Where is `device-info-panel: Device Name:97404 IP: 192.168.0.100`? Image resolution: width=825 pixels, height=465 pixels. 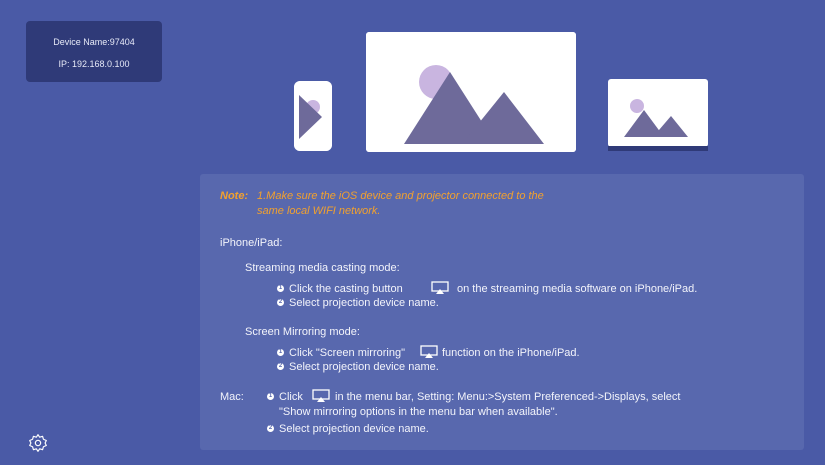 device-info-panel: Device Name:97404 IP: 192.168.0.100 is located at coordinates (94, 51).